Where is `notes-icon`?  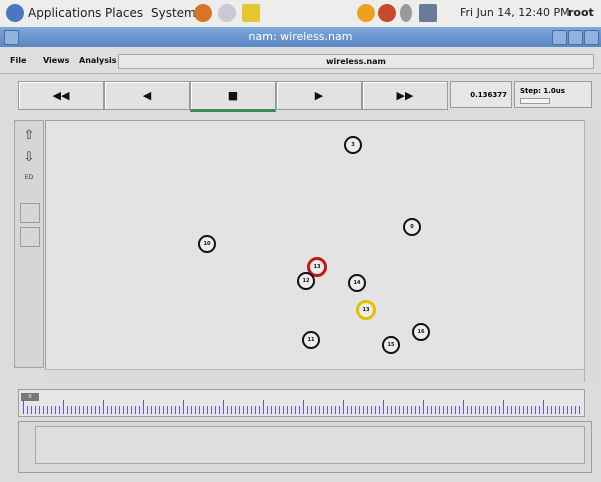 notes-icon is located at coordinates (251, 13).